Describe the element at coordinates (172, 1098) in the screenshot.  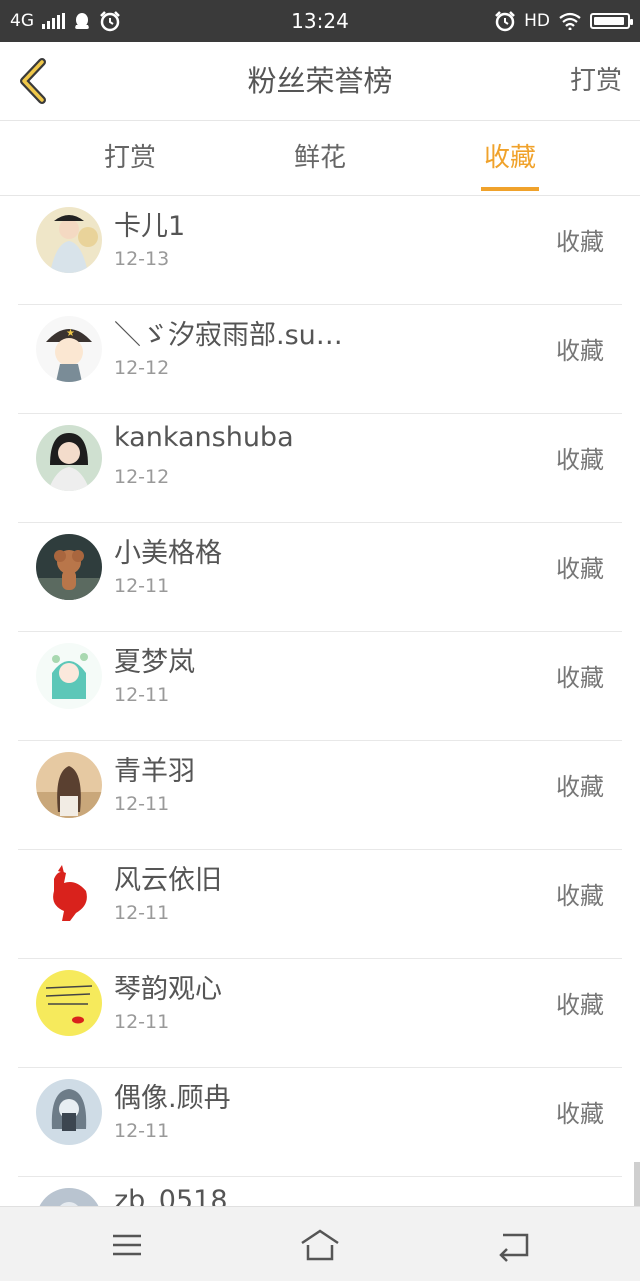
I see `fan-name: 偶像.顾冉` at that location.